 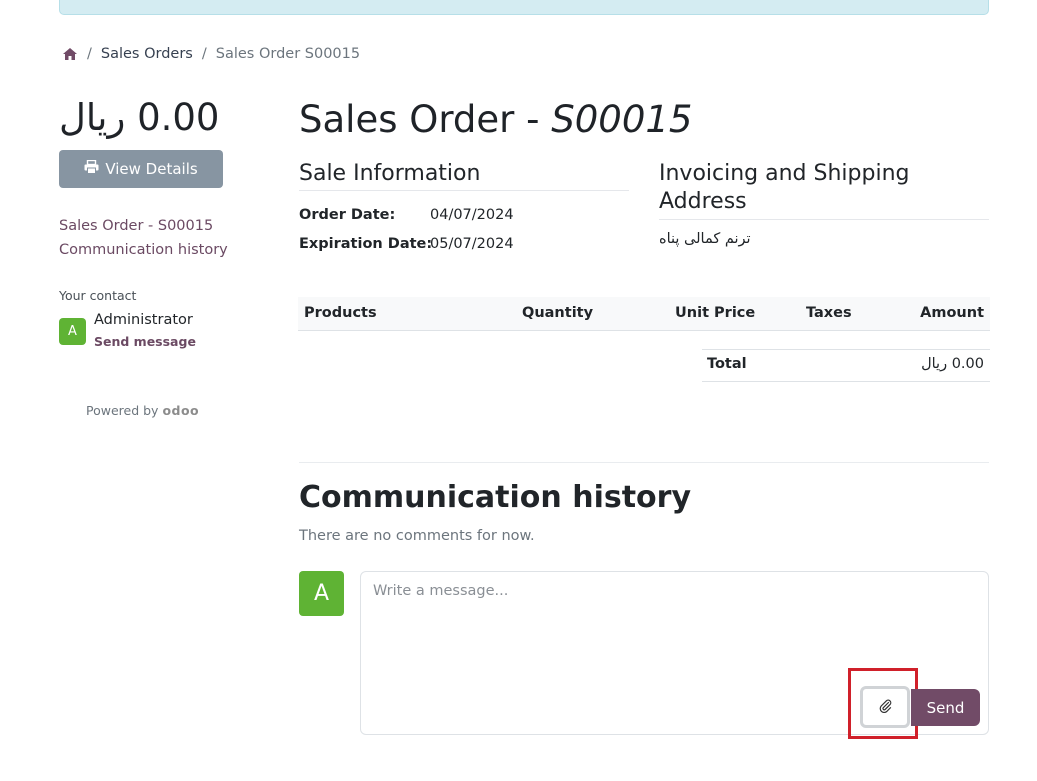 I want to click on contact-label: Your contact, so click(x=98, y=295).